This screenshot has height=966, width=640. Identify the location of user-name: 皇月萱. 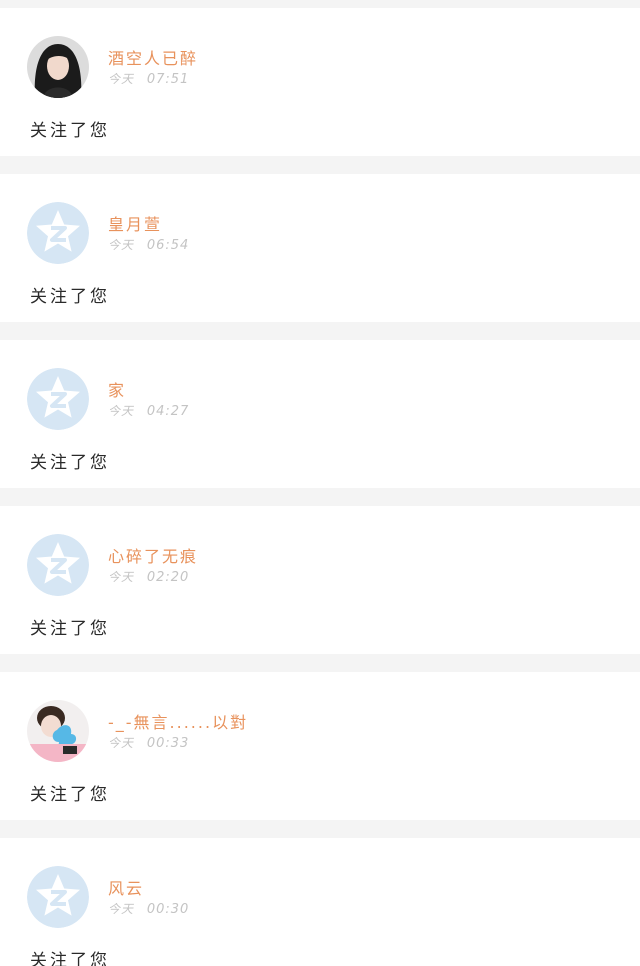
(135, 223).